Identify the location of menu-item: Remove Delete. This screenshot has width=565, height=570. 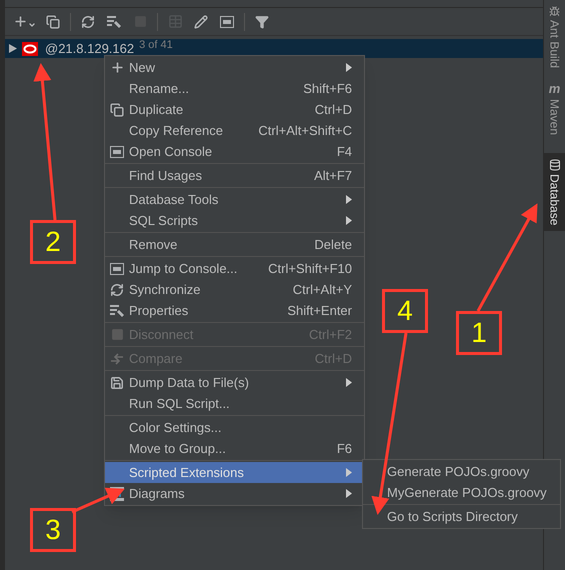
(234, 244).